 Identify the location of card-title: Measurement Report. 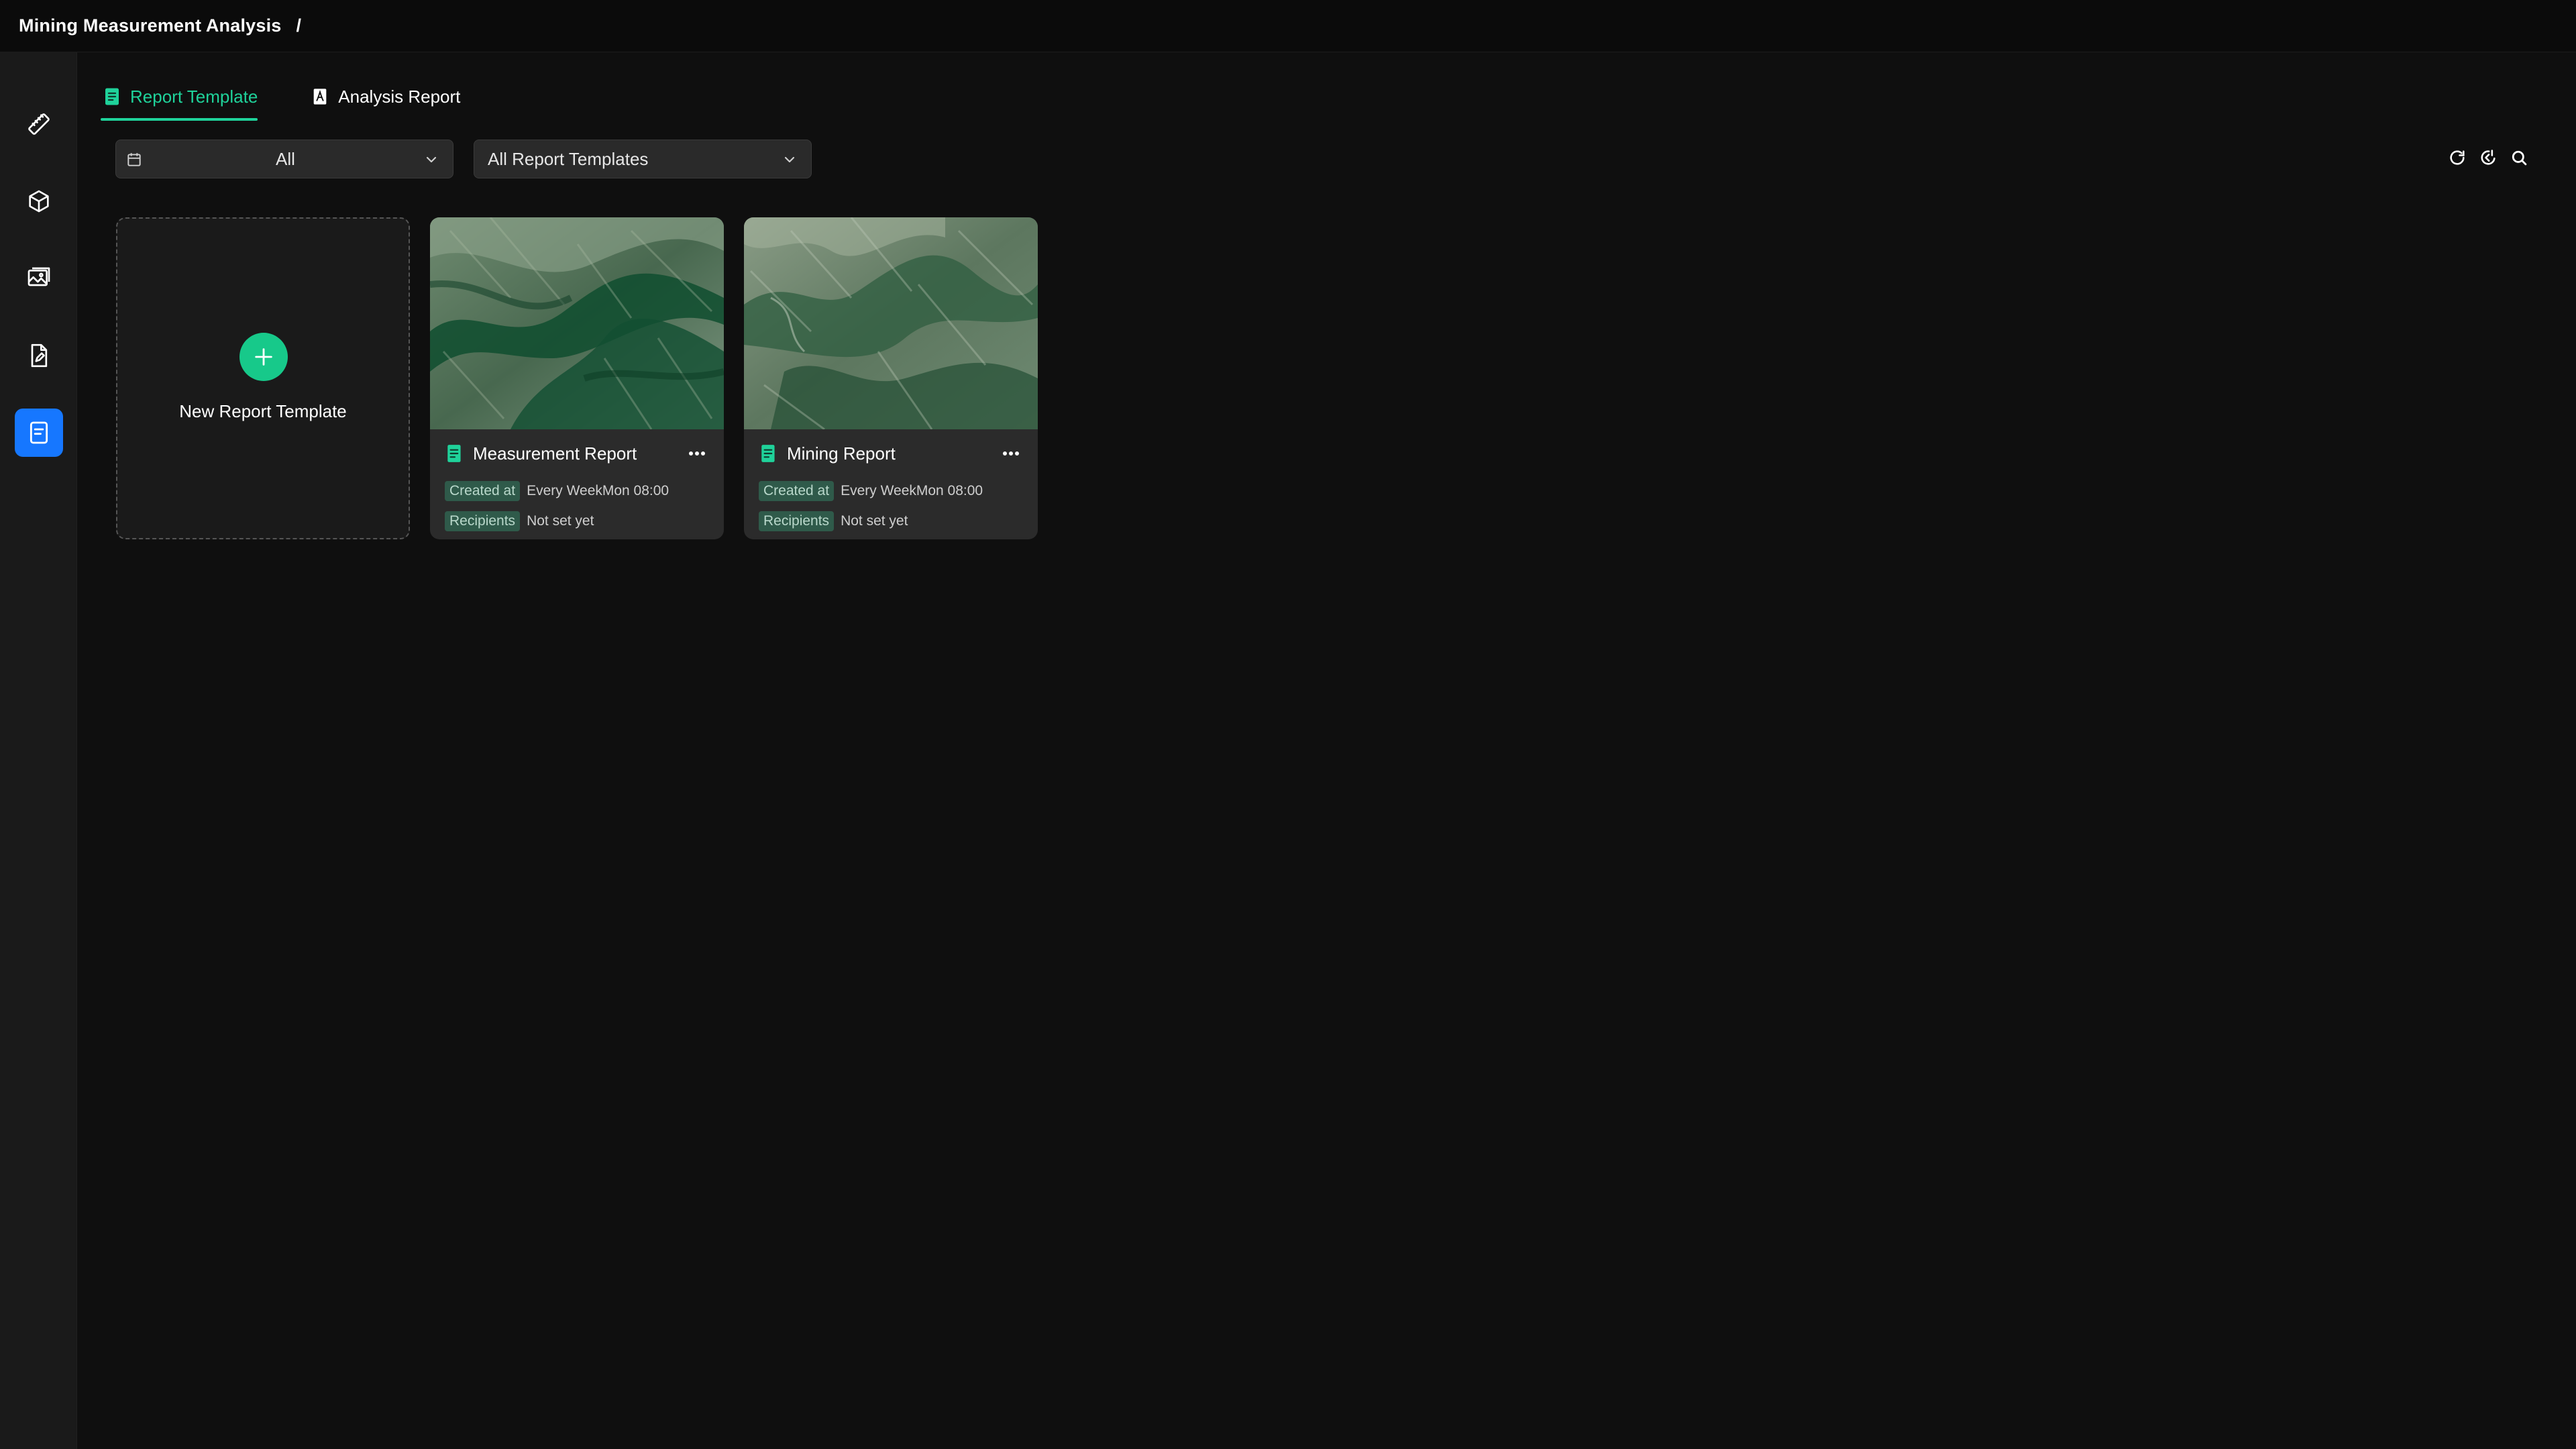
(555, 453).